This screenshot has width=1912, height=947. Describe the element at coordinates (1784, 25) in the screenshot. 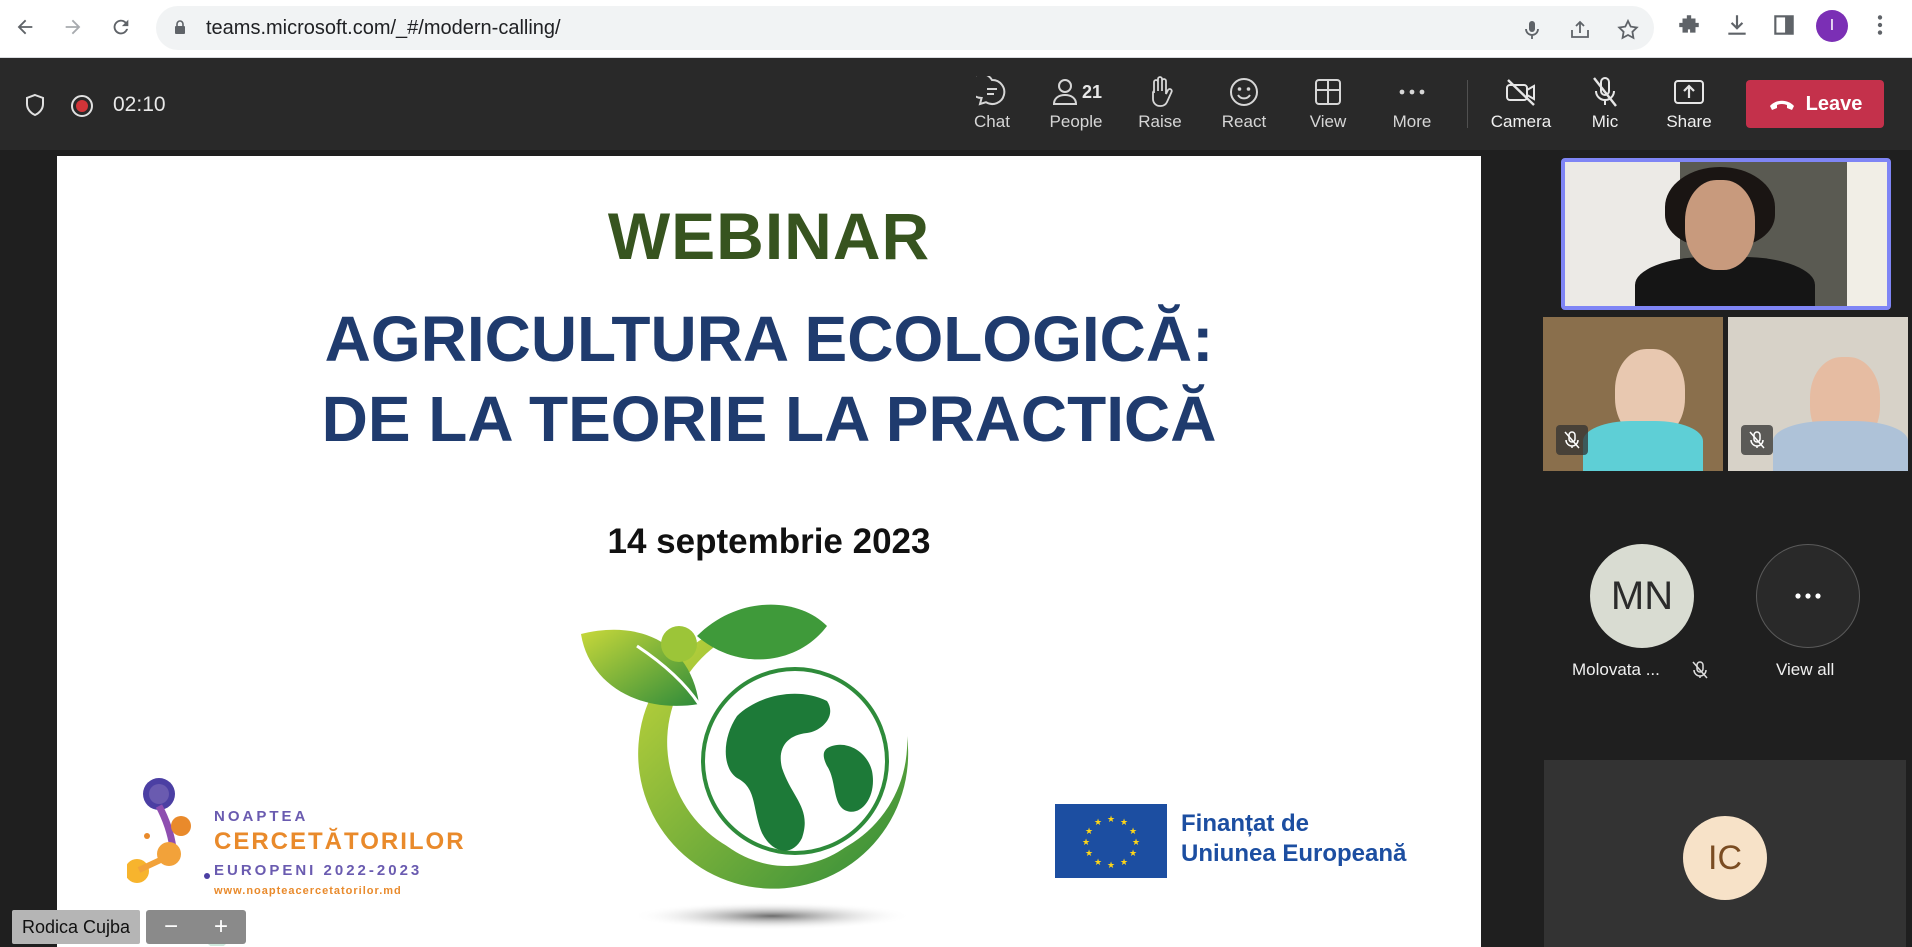

I see `side-panel-icon` at that location.